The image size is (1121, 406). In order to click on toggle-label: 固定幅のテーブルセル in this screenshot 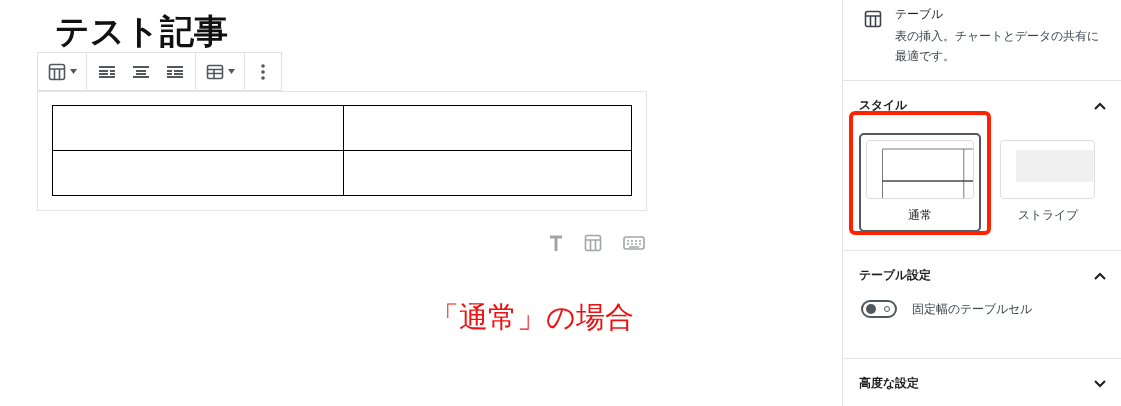, I will do `click(972, 309)`.